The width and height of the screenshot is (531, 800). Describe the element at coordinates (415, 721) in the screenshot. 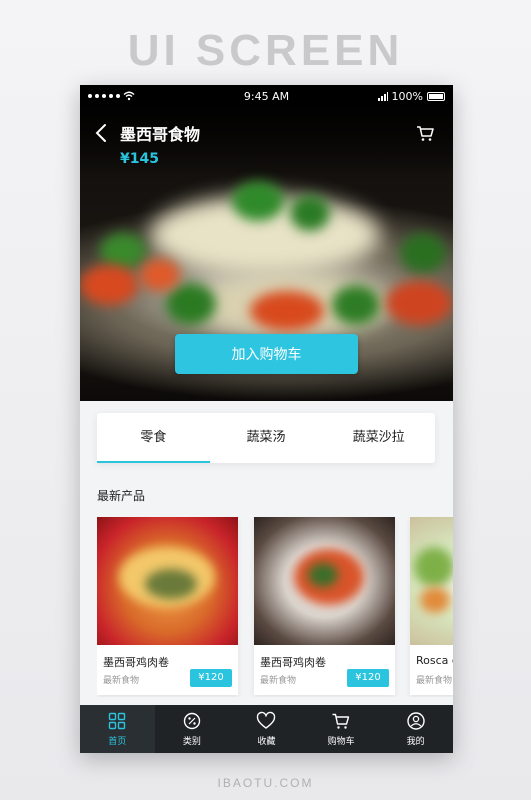

I see `user-icon` at that location.